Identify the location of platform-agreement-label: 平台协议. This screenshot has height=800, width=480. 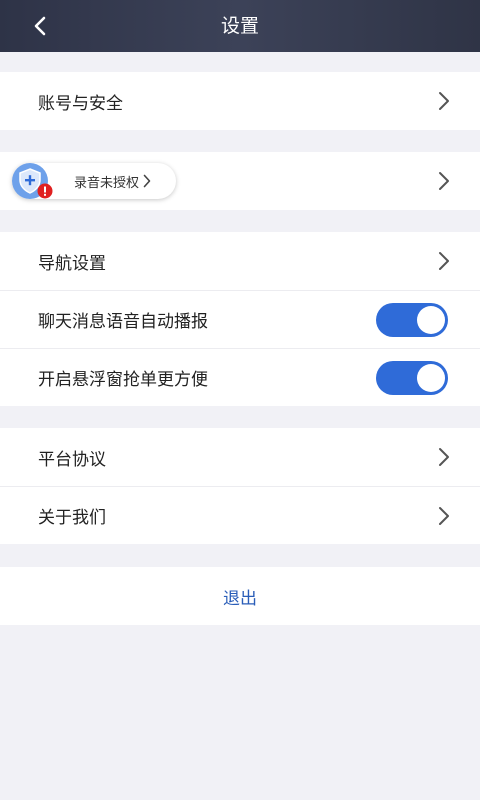
(72, 459).